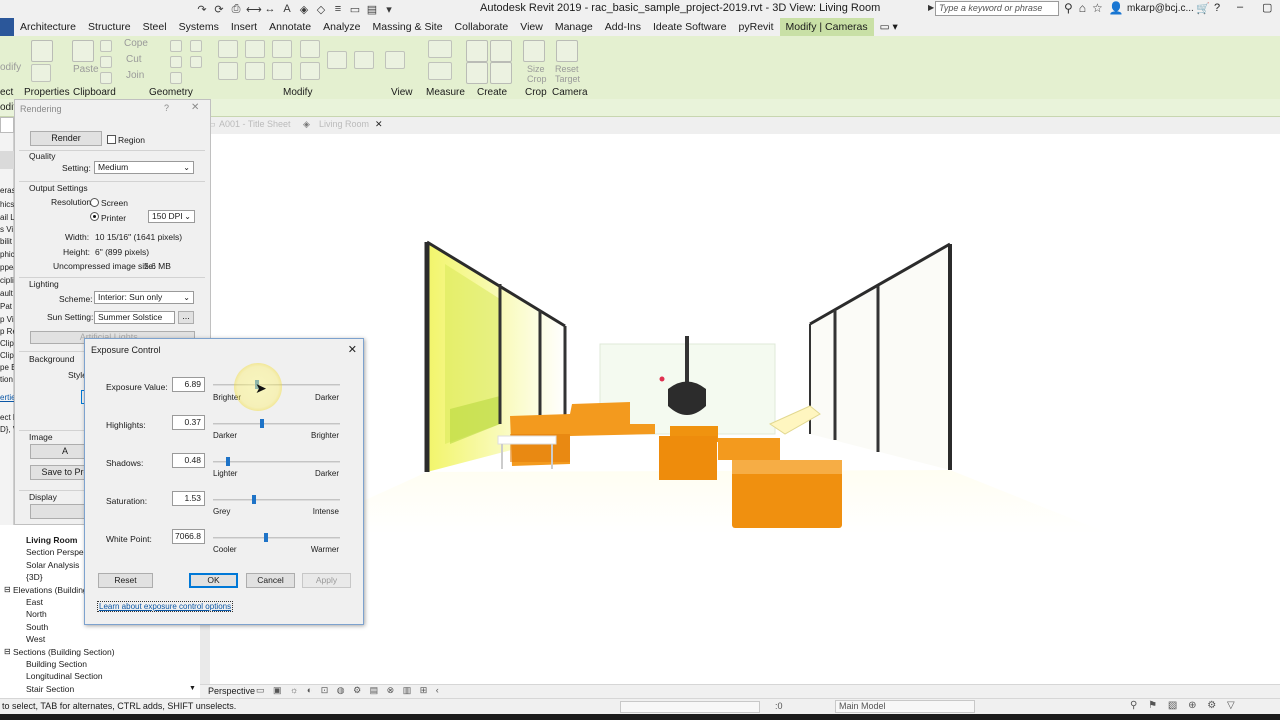 The height and width of the screenshot is (720, 1280). What do you see at coordinates (1116, 8) in the screenshot?
I see `user-icon: 👤` at bounding box center [1116, 8].